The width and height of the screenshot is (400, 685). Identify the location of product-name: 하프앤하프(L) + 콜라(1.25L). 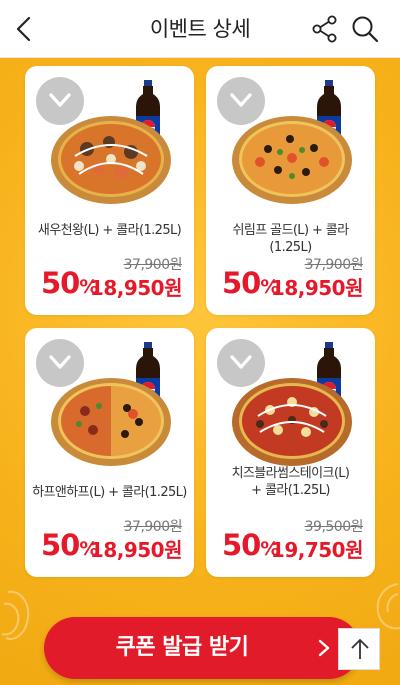
(109, 492).